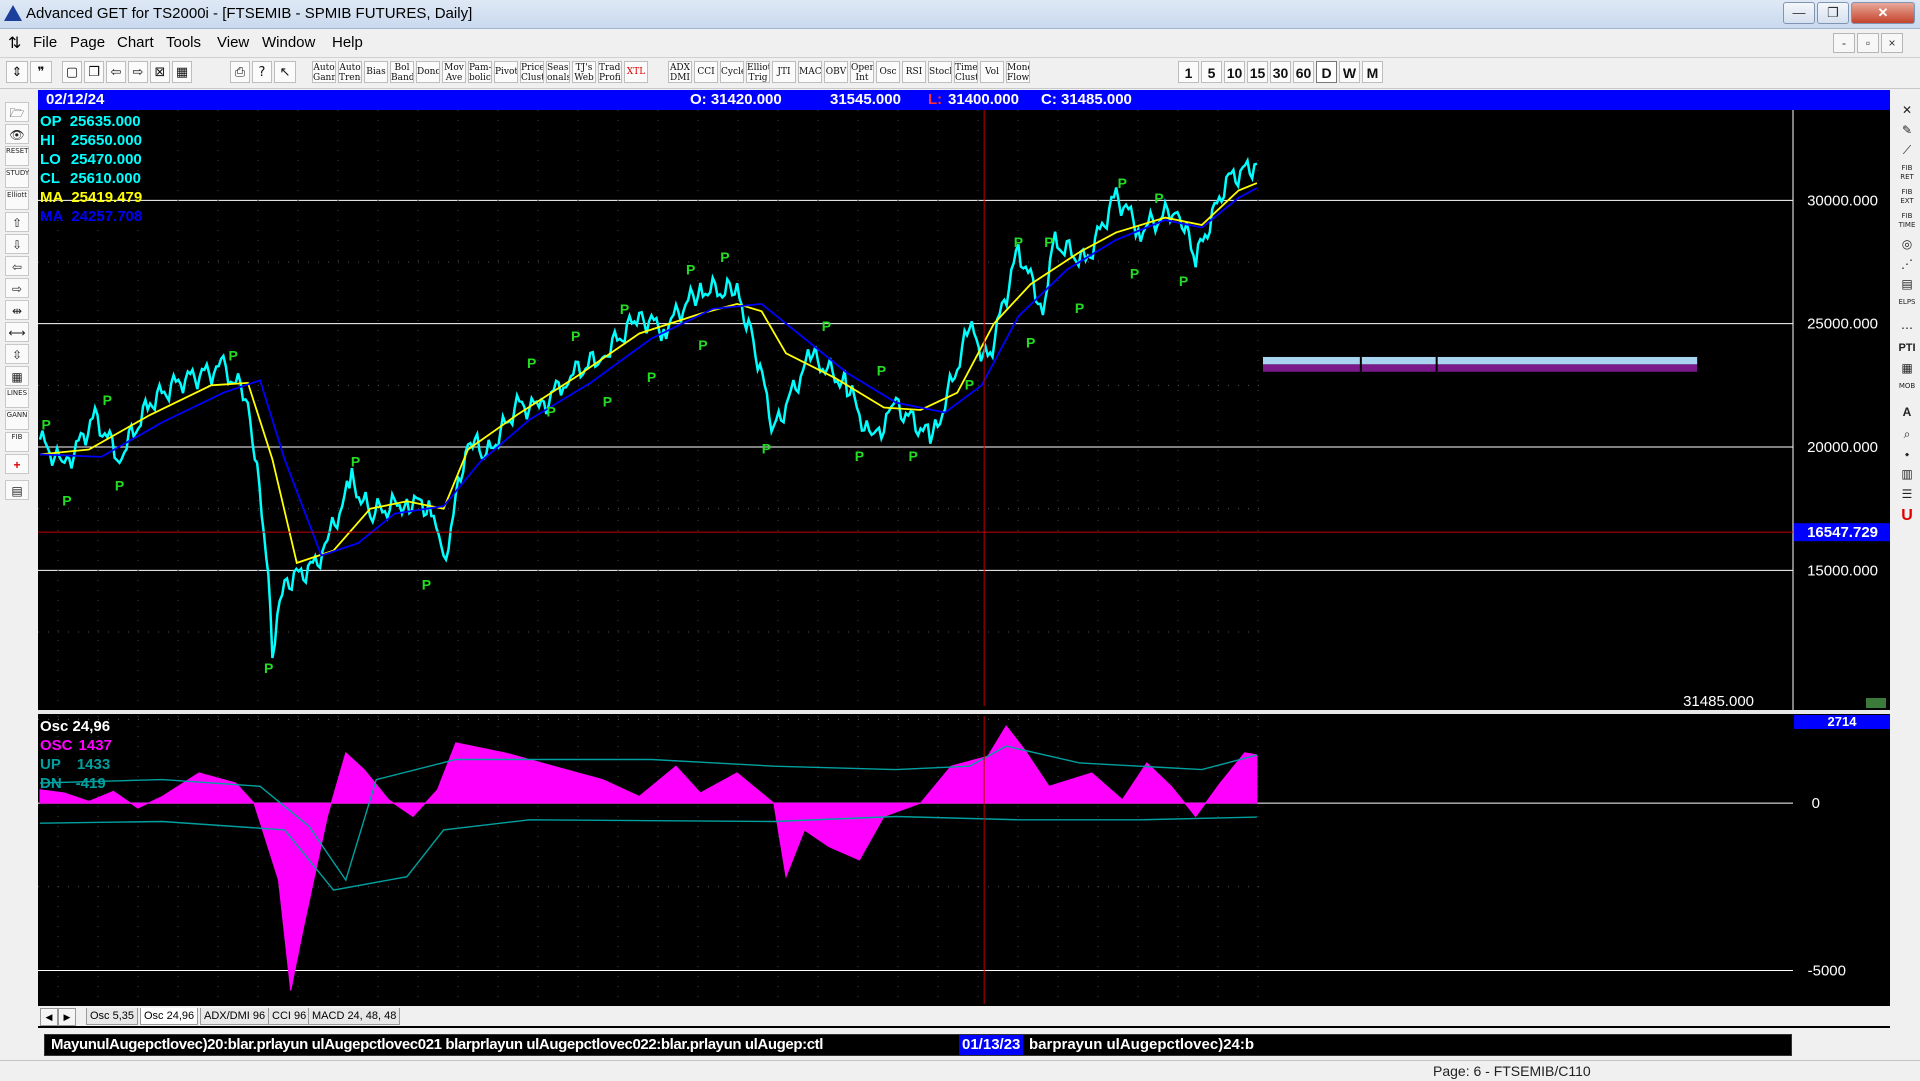  I want to click on tab-adx-dmi-96: ADX/DMI 96, so click(235, 1016).